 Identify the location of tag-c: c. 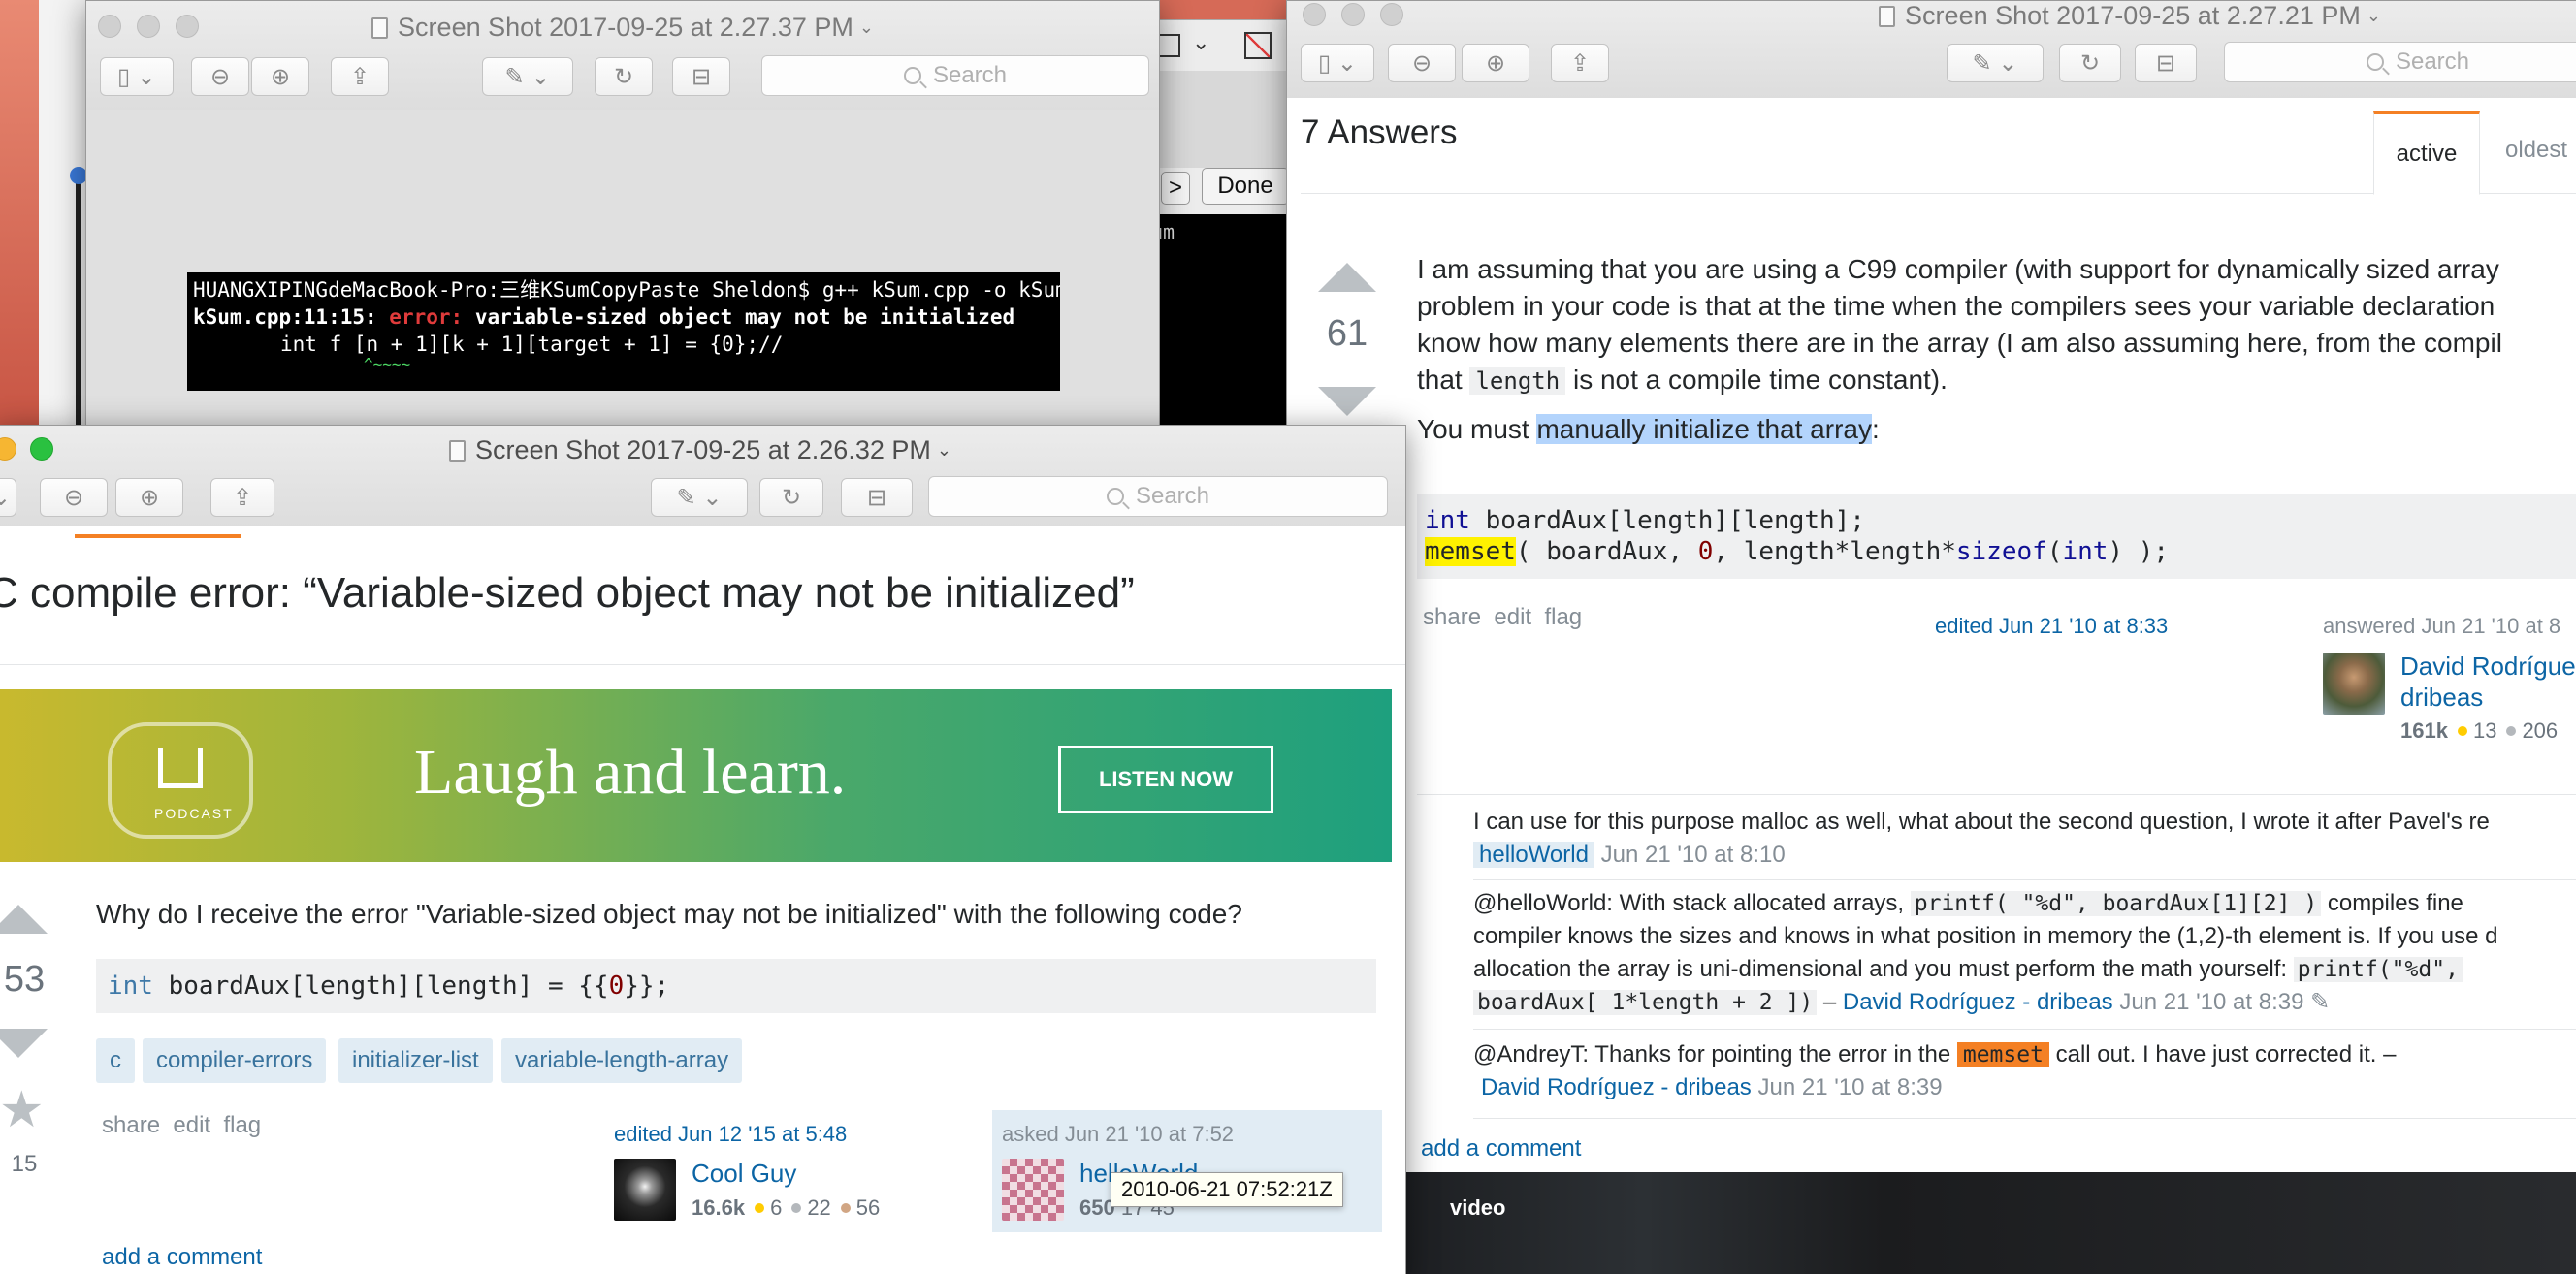
(115, 1060).